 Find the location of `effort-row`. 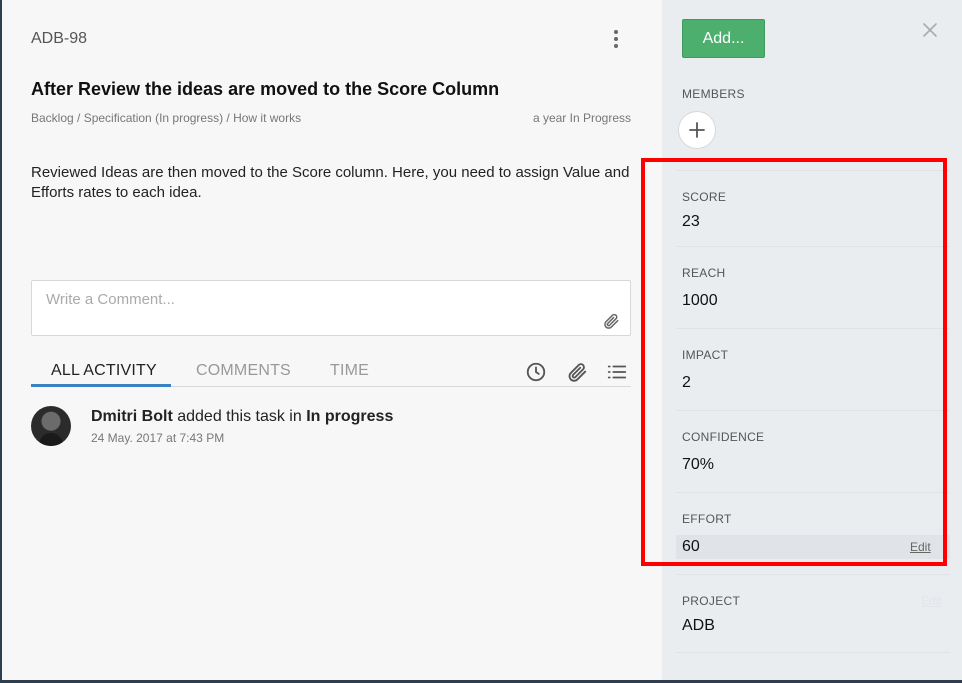

effort-row is located at coordinates (813, 547).